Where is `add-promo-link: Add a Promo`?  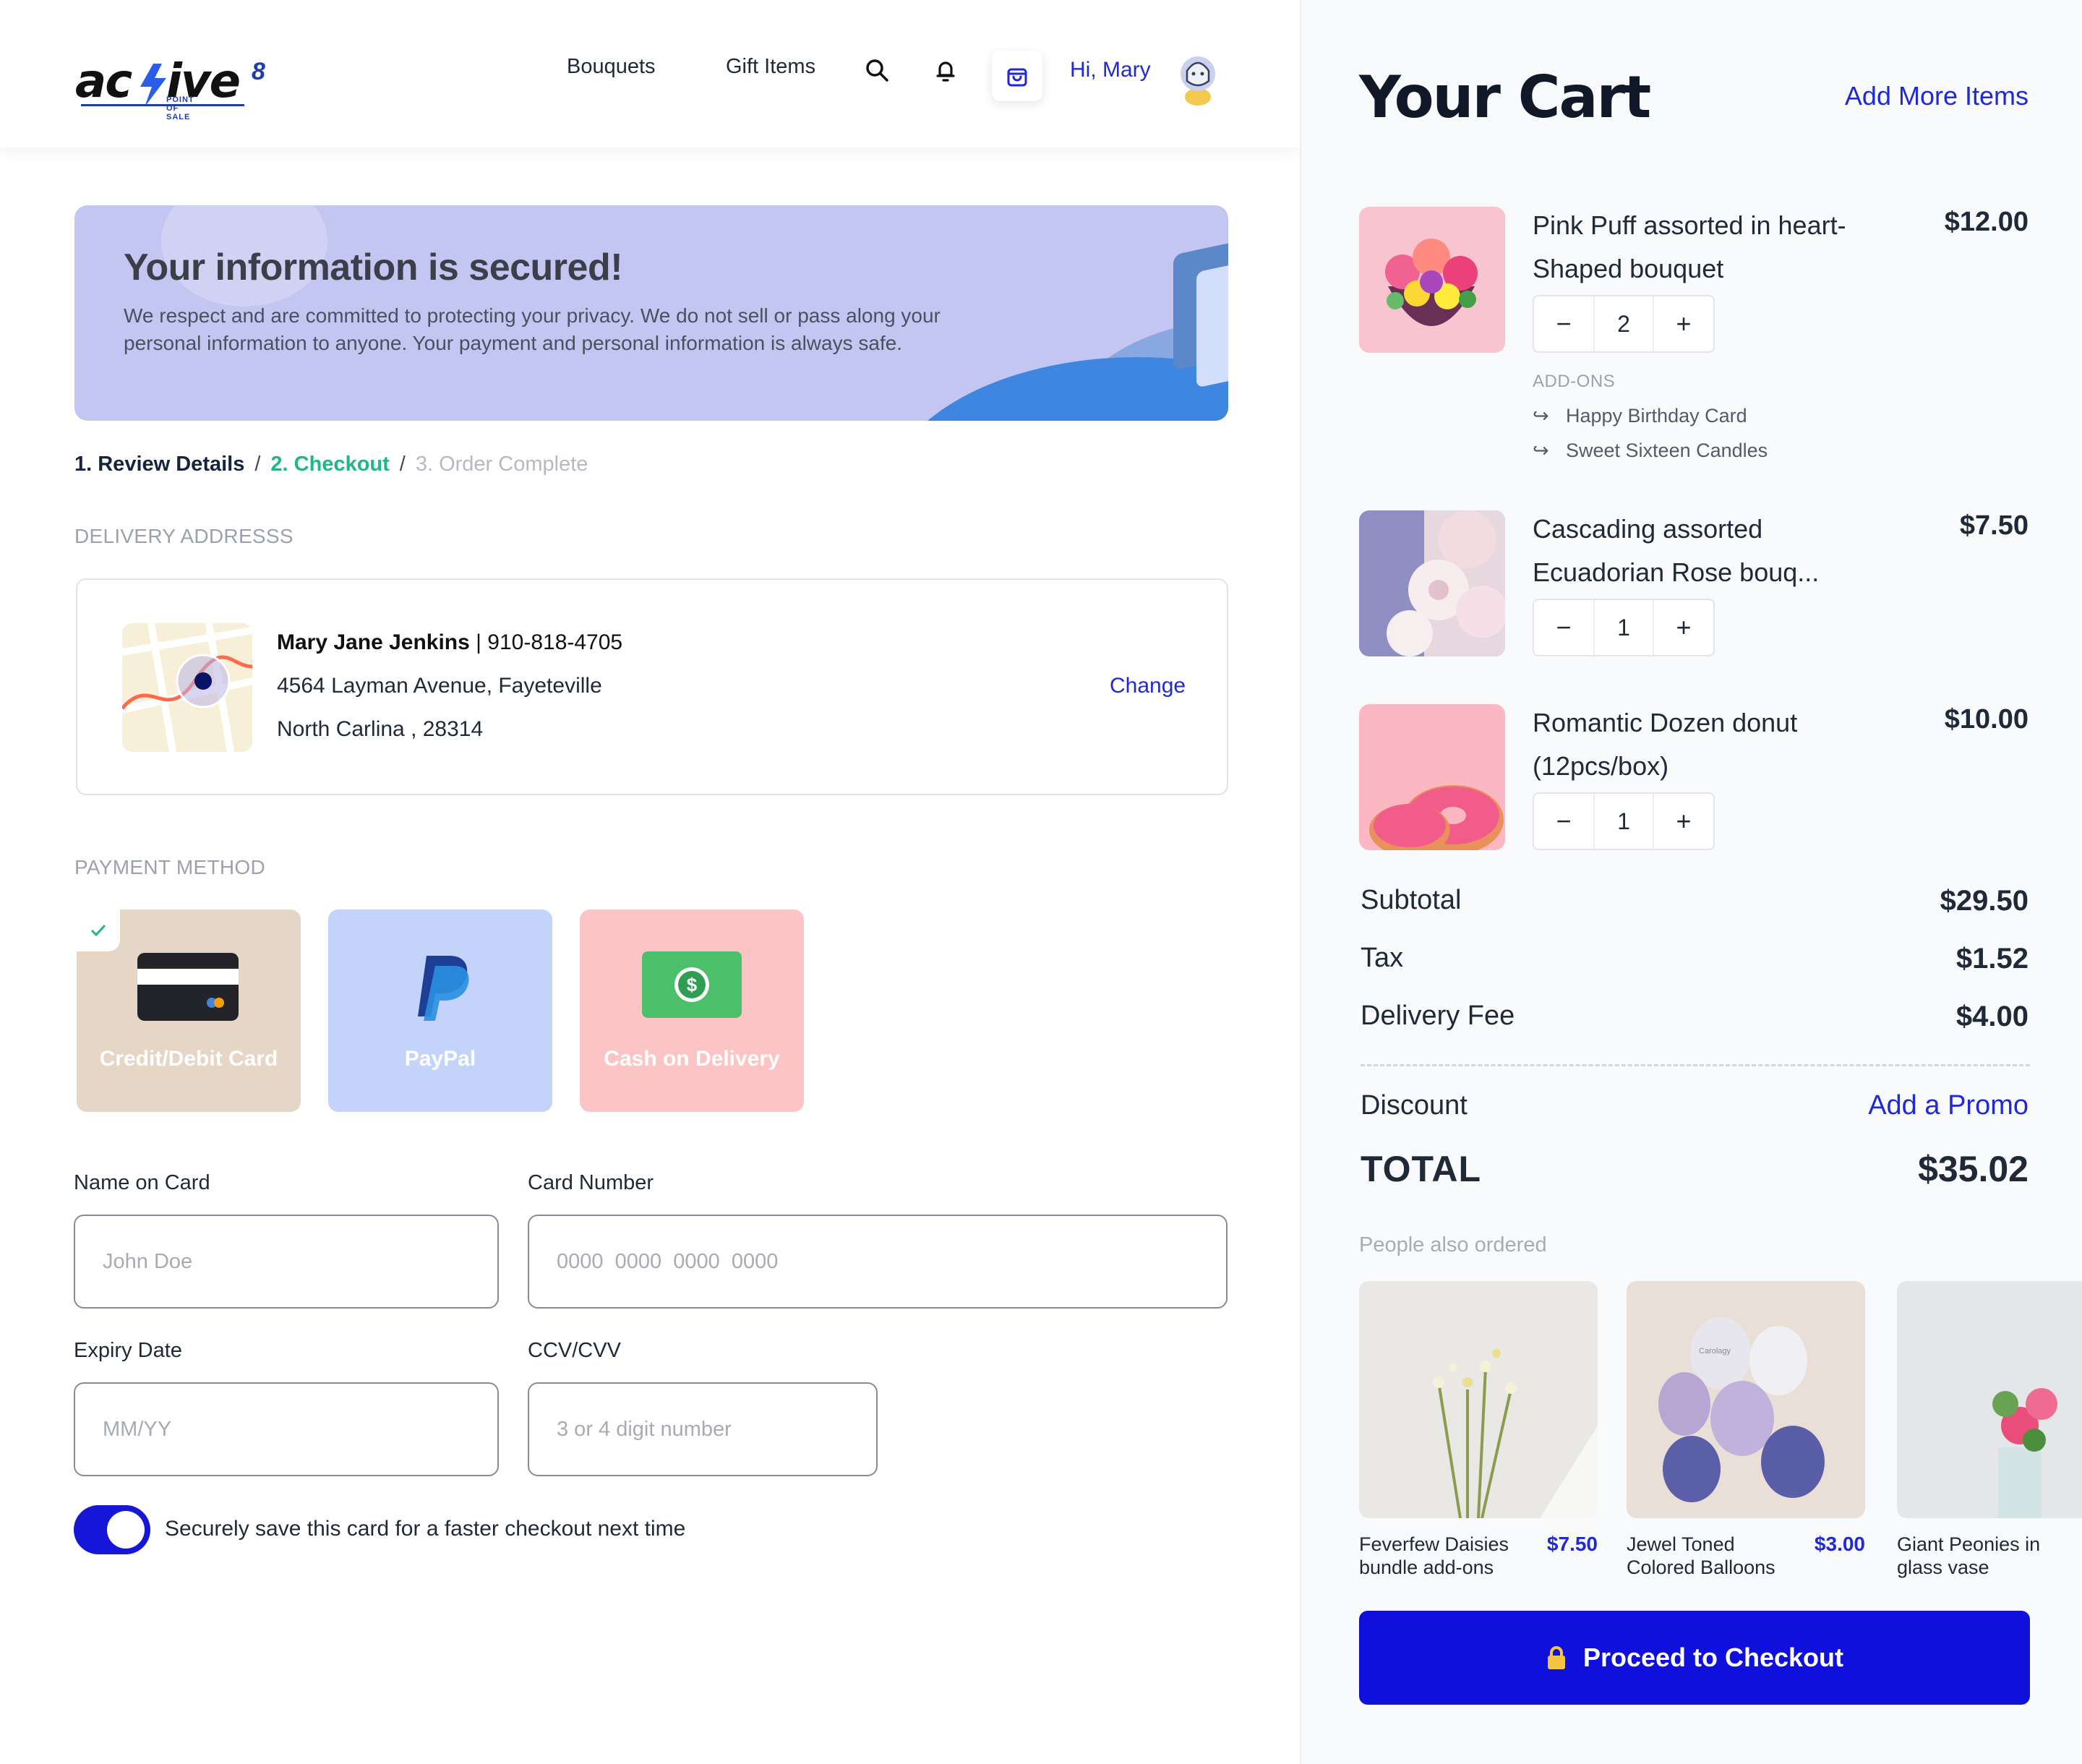 add-promo-link: Add a Promo is located at coordinates (1948, 1105).